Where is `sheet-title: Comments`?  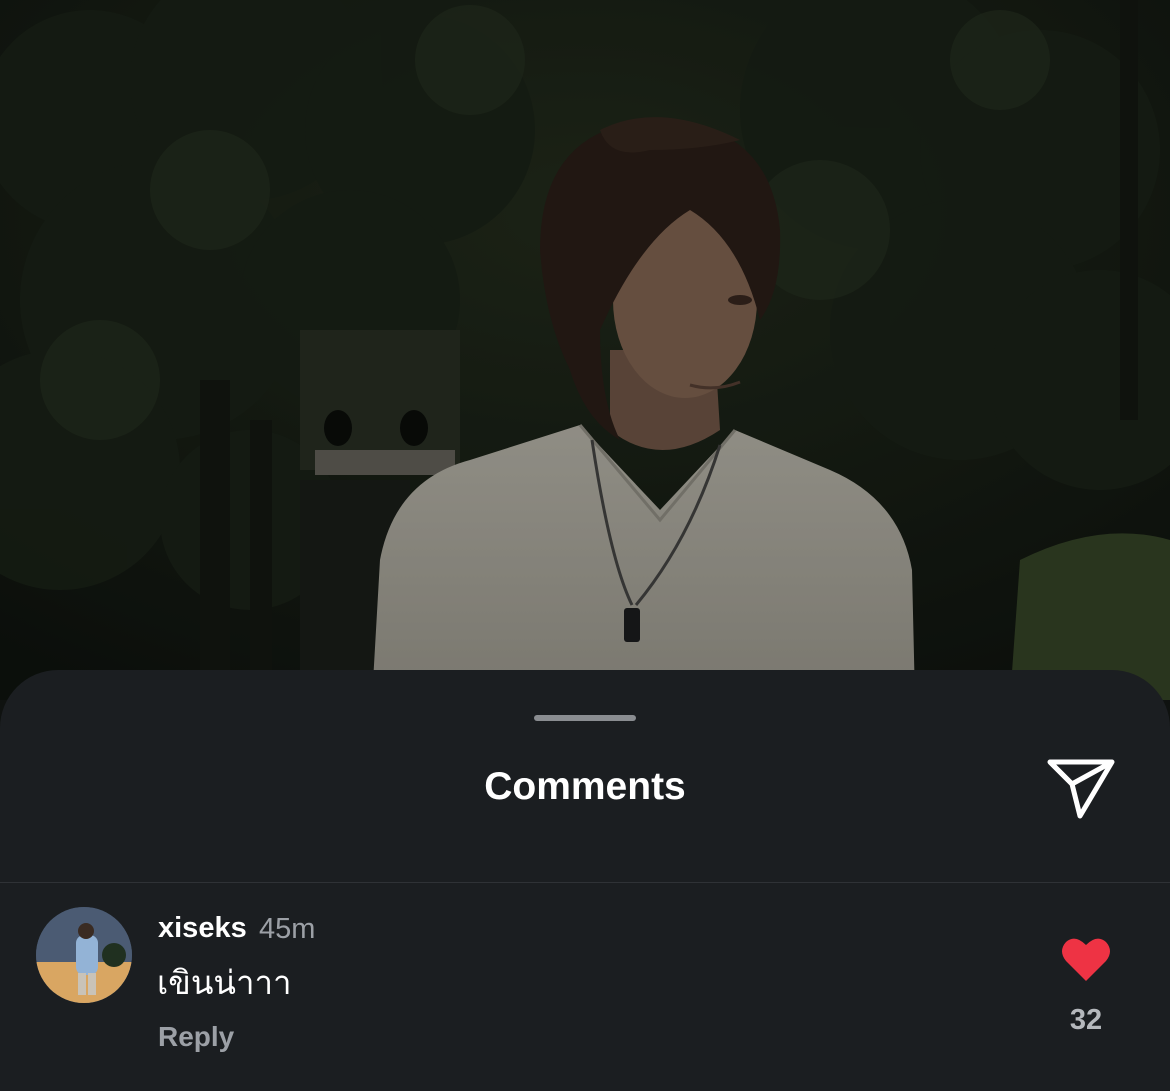 sheet-title: Comments is located at coordinates (585, 786).